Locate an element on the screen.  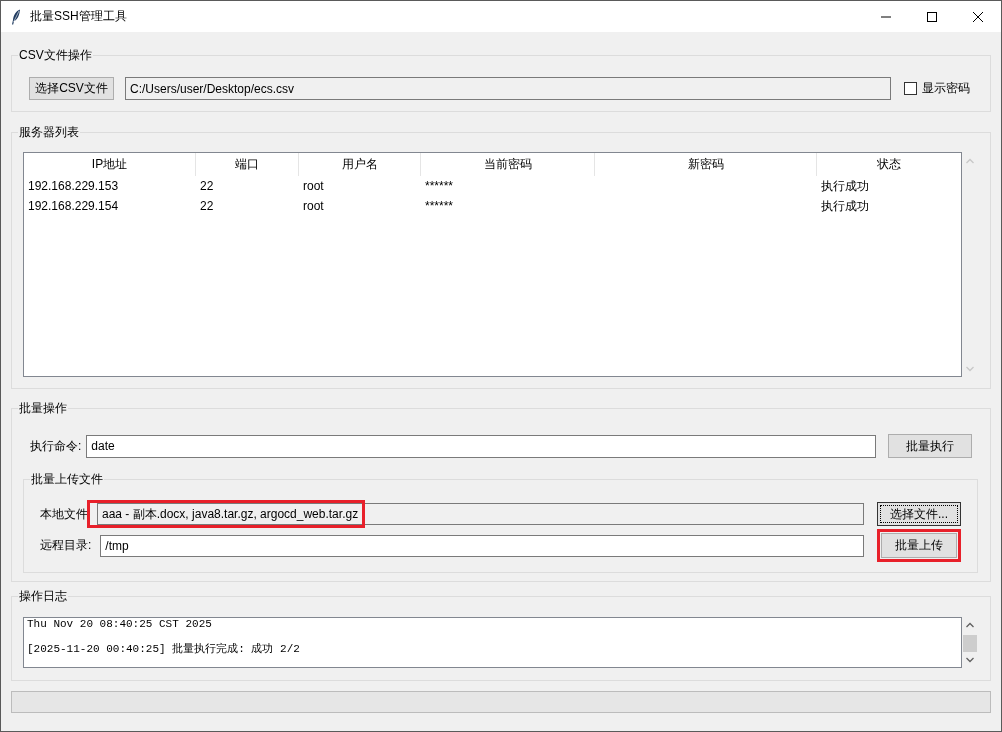
remote-dir-field: /tmp is located at coordinates (482, 545).